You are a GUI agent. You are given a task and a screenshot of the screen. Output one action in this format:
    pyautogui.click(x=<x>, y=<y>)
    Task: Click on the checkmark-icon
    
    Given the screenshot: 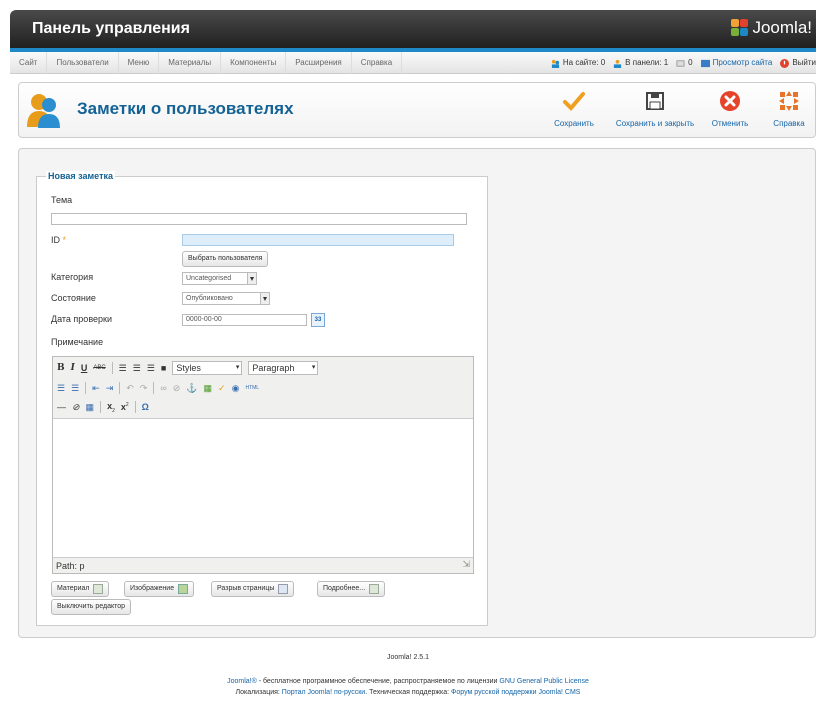 What is the action you would take?
    pyautogui.click(x=574, y=101)
    